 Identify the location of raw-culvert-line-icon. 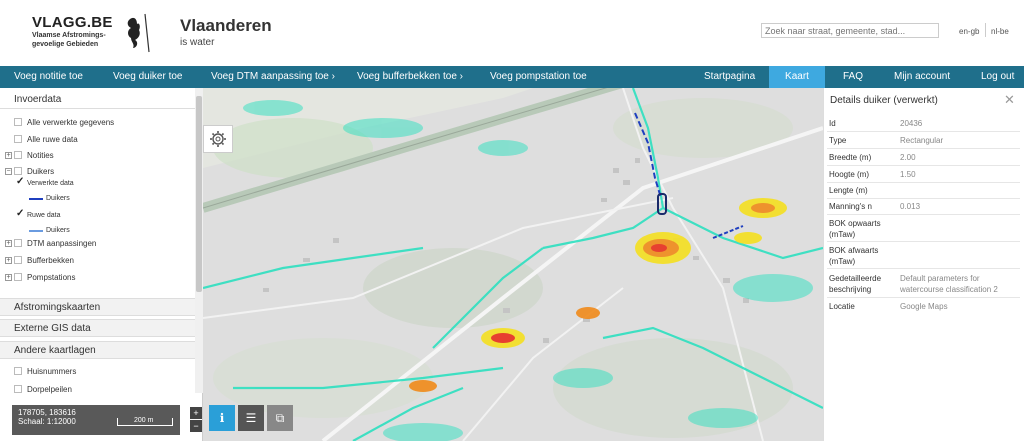
(36, 231).